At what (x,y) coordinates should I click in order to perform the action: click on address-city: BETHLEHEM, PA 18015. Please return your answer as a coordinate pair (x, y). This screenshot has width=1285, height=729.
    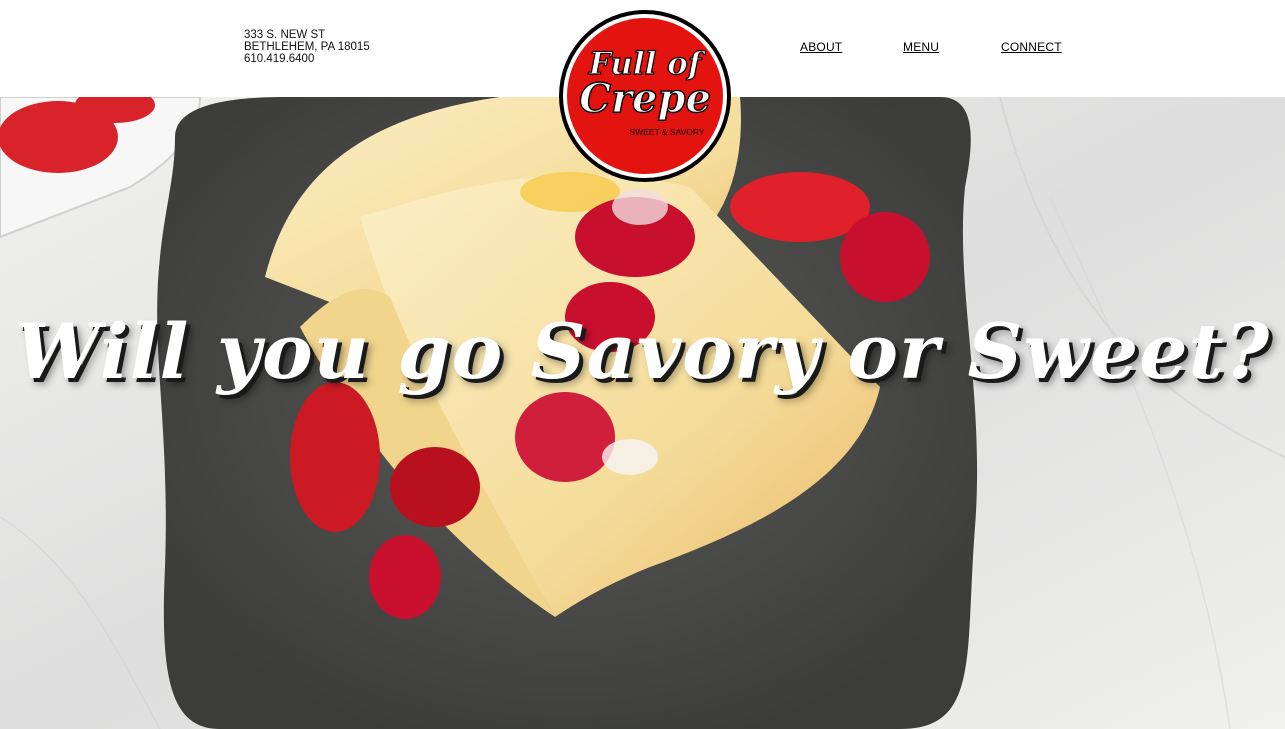
    Looking at the image, I should click on (307, 47).